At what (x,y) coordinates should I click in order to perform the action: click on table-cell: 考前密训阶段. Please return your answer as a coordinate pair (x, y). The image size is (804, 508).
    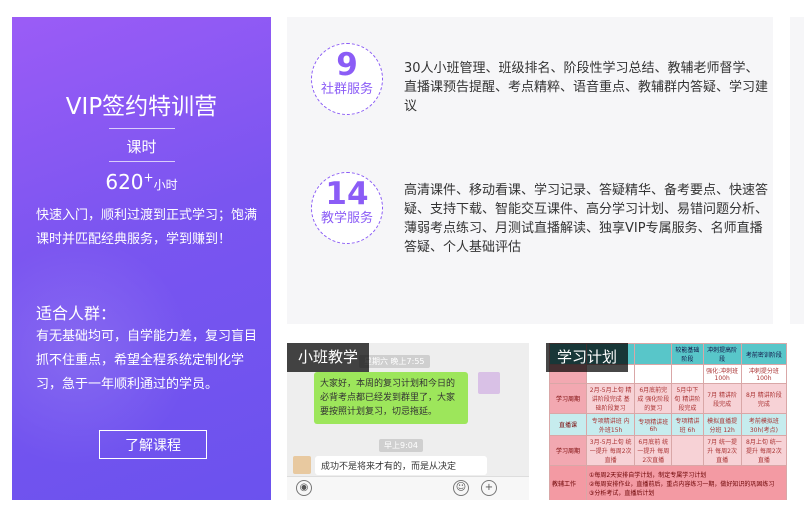
    Looking at the image, I should click on (764, 354).